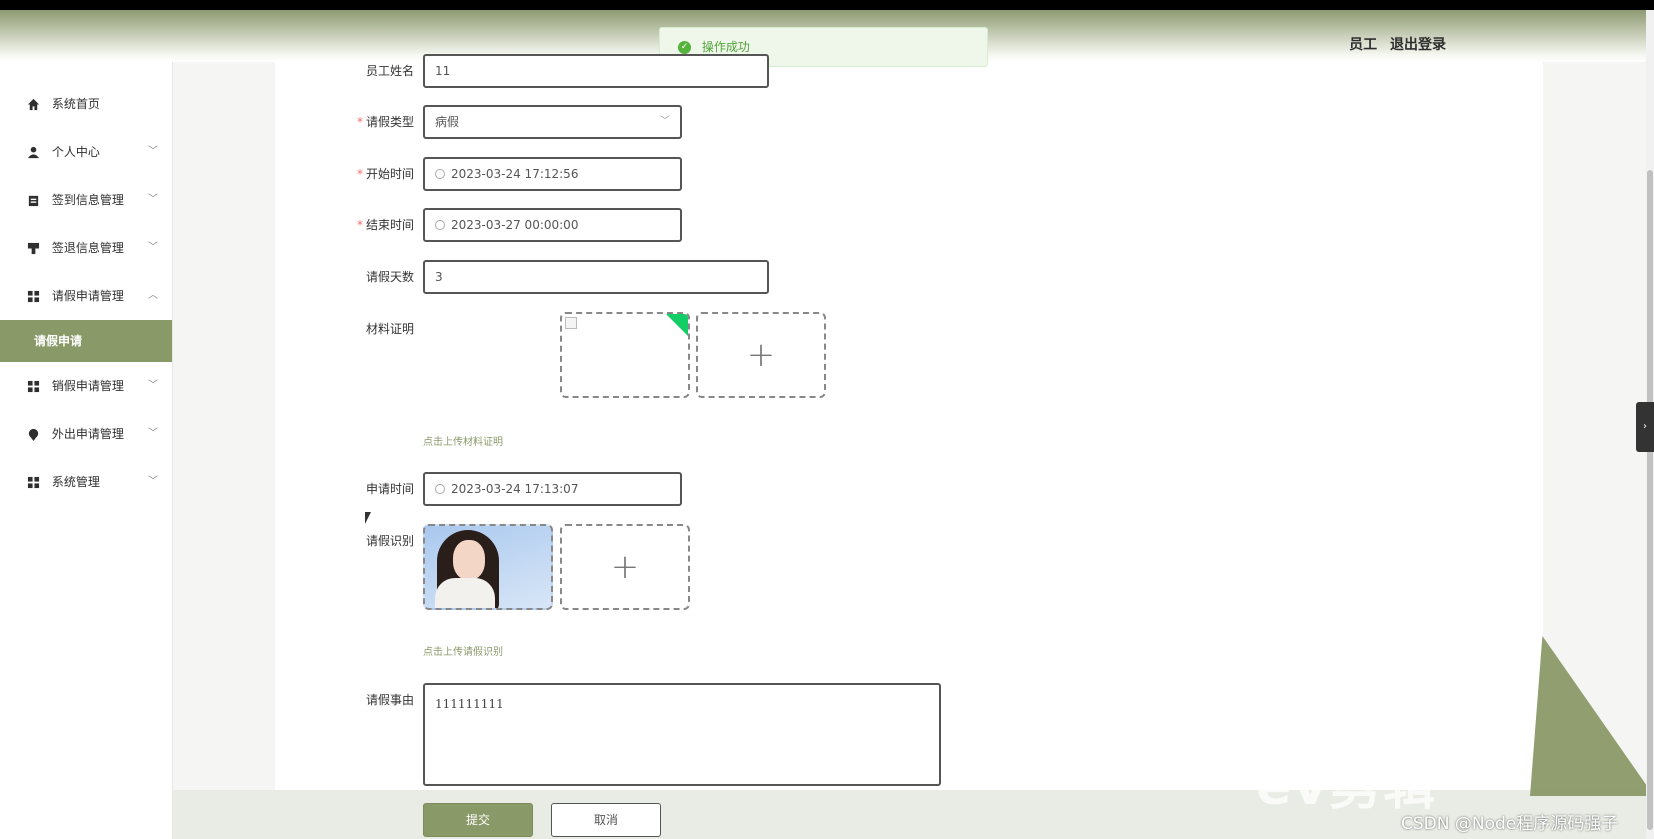 The height and width of the screenshot is (839, 1654). What do you see at coordinates (389, 700) in the screenshot?
I see `reason-label: 请假事由` at bounding box center [389, 700].